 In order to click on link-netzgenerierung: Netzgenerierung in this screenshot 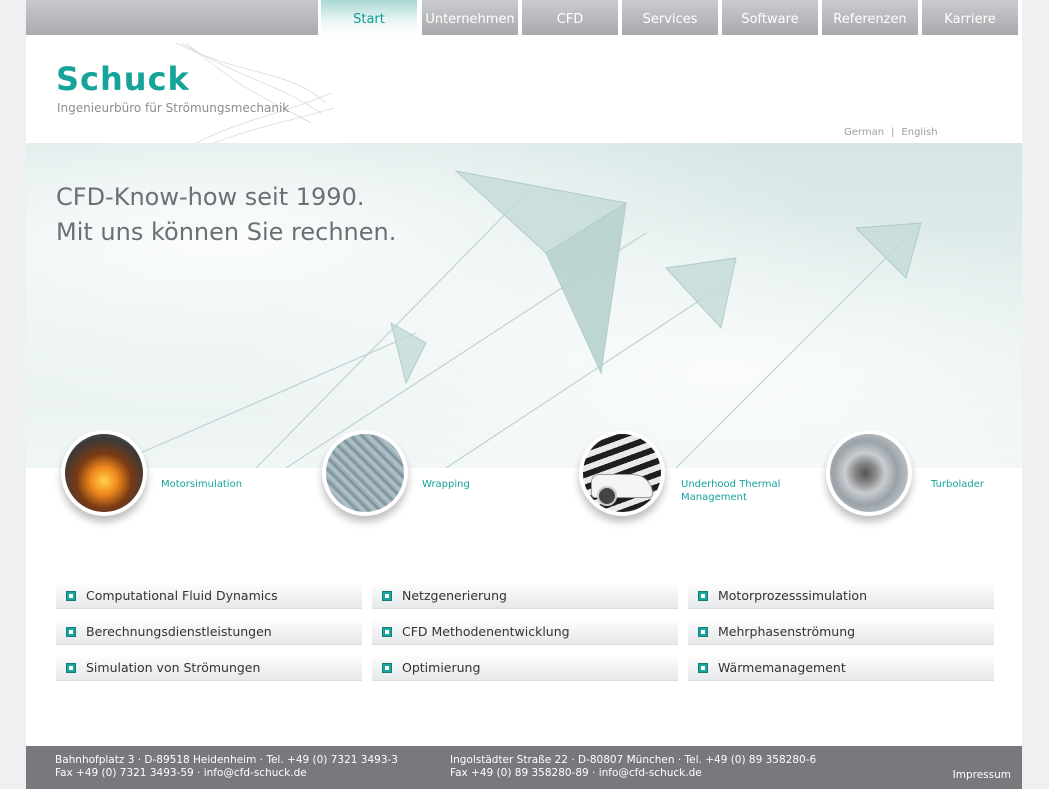, I will do `click(525, 596)`.